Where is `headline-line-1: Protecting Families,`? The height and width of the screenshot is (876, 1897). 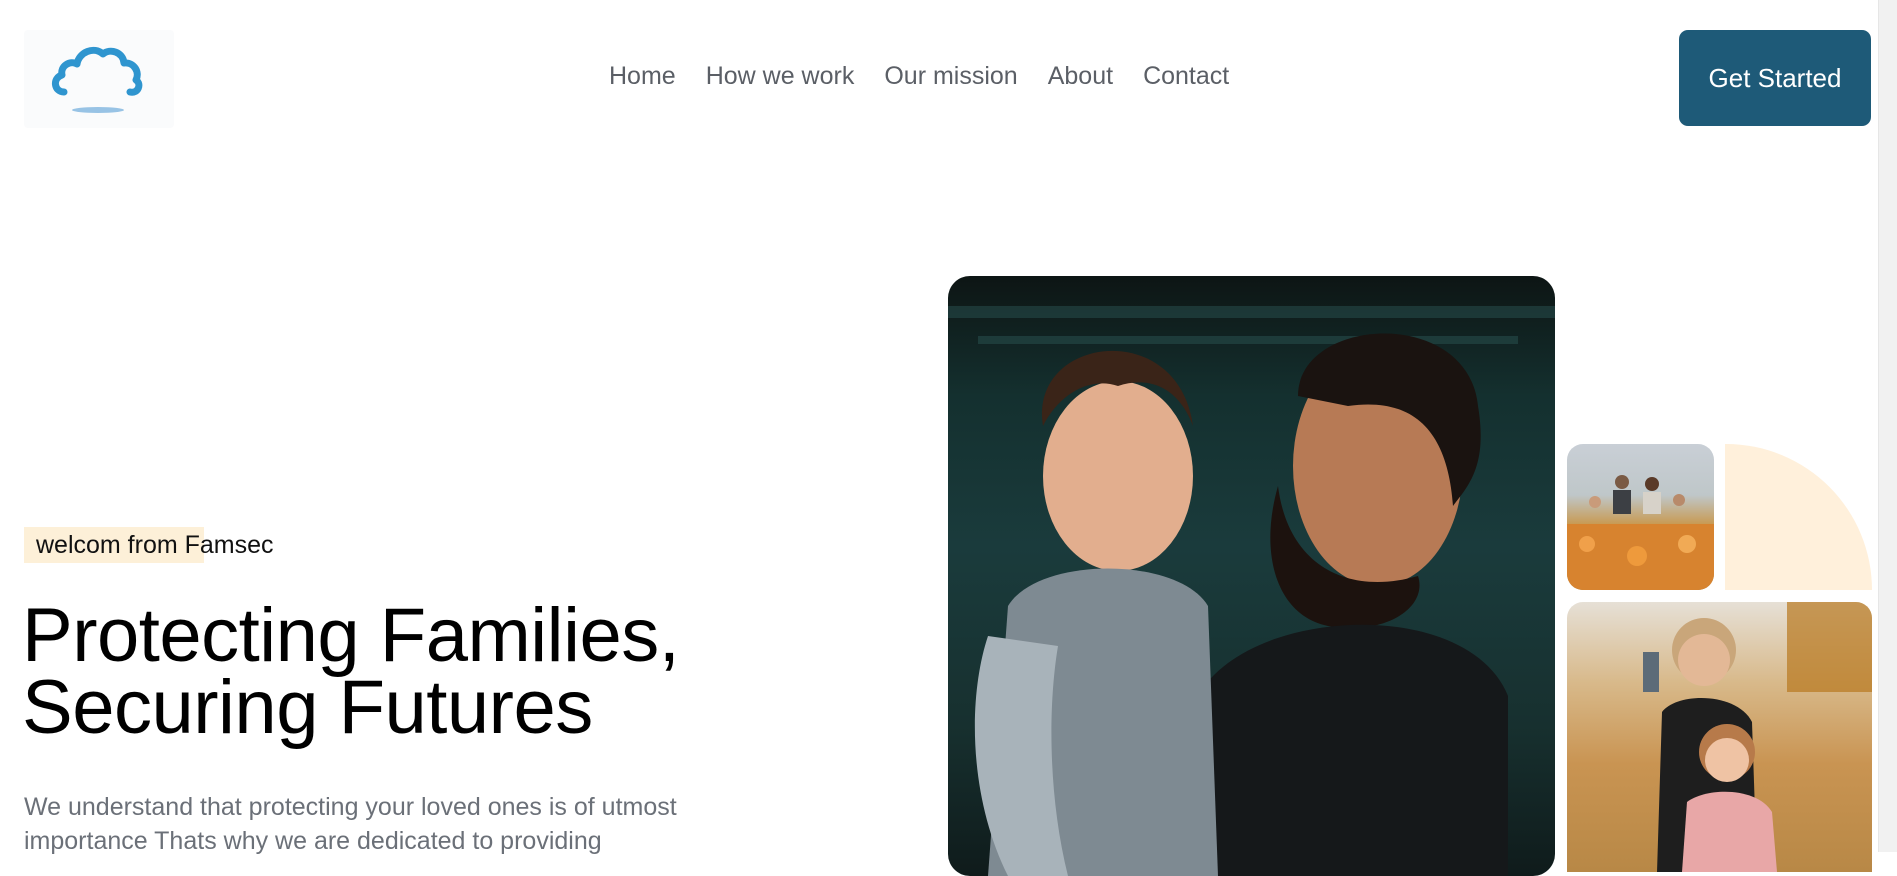 headline-line-1: Protecting Families, is located at coordinates (351, 635).